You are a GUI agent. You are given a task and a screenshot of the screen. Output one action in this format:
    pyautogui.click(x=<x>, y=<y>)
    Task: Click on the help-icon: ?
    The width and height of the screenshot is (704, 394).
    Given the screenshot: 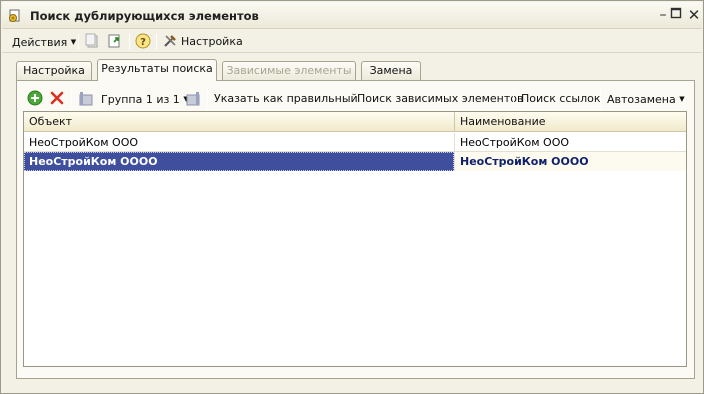 What is the action you would take?
    pyautogui.click(x=143, y=41)
    